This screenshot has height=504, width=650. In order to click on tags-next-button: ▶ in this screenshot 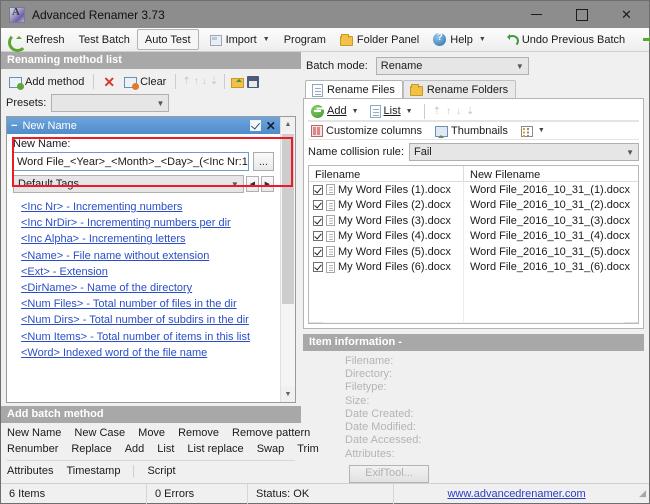, I will do `click(267, 184)`.